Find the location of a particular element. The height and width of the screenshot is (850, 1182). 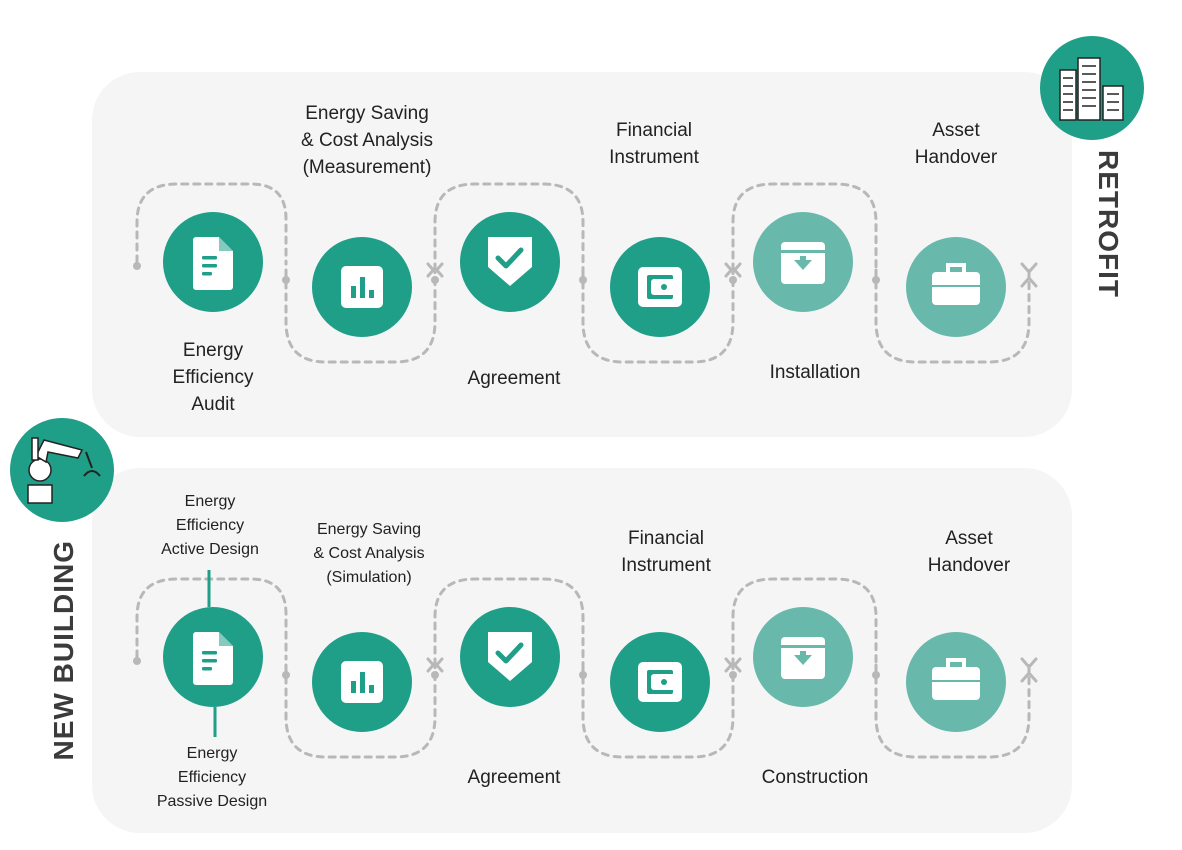

new_building-step-1-node is located at coordinates (213, 657).